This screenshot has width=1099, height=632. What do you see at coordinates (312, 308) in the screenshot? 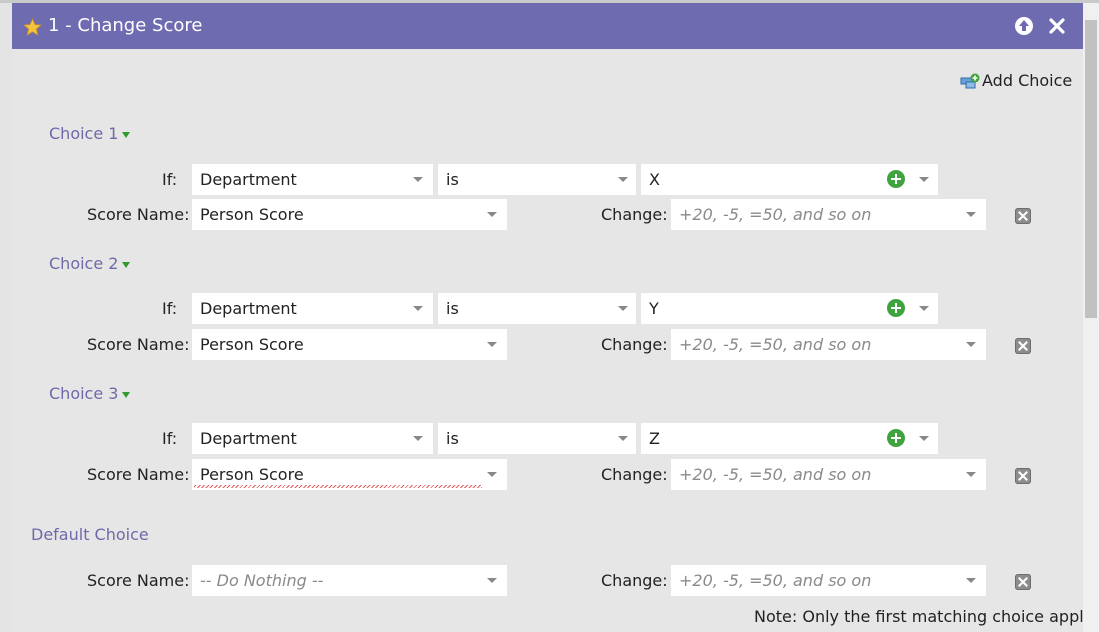
I see `choice-2-field-select: Department` at bounding box center [312, 308].